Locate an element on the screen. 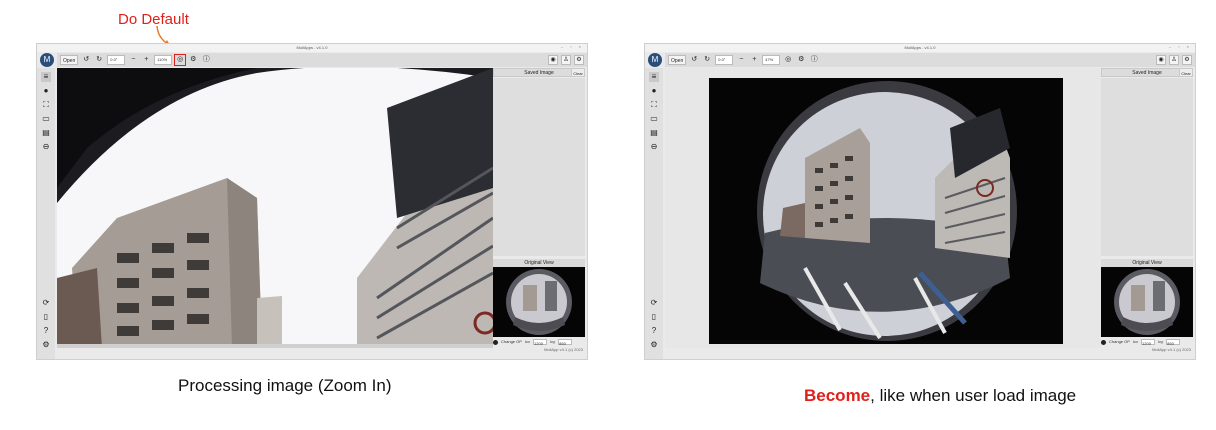  toolbar: Open ↺ ↻ 0.0° − + 47% ◎ ⚙ ⓘ ◉ ♙ ⚙ is located at coordinates (930, 60).